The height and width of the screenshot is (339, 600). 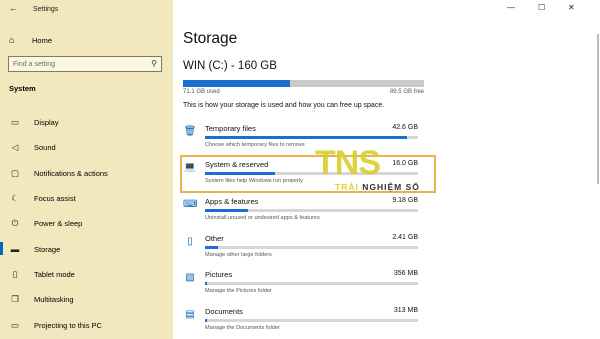 What do you see at coordinates (15, 299) in the screenshot?
I see `multitasking-icon: ❐` at bounding box center [15, 299].